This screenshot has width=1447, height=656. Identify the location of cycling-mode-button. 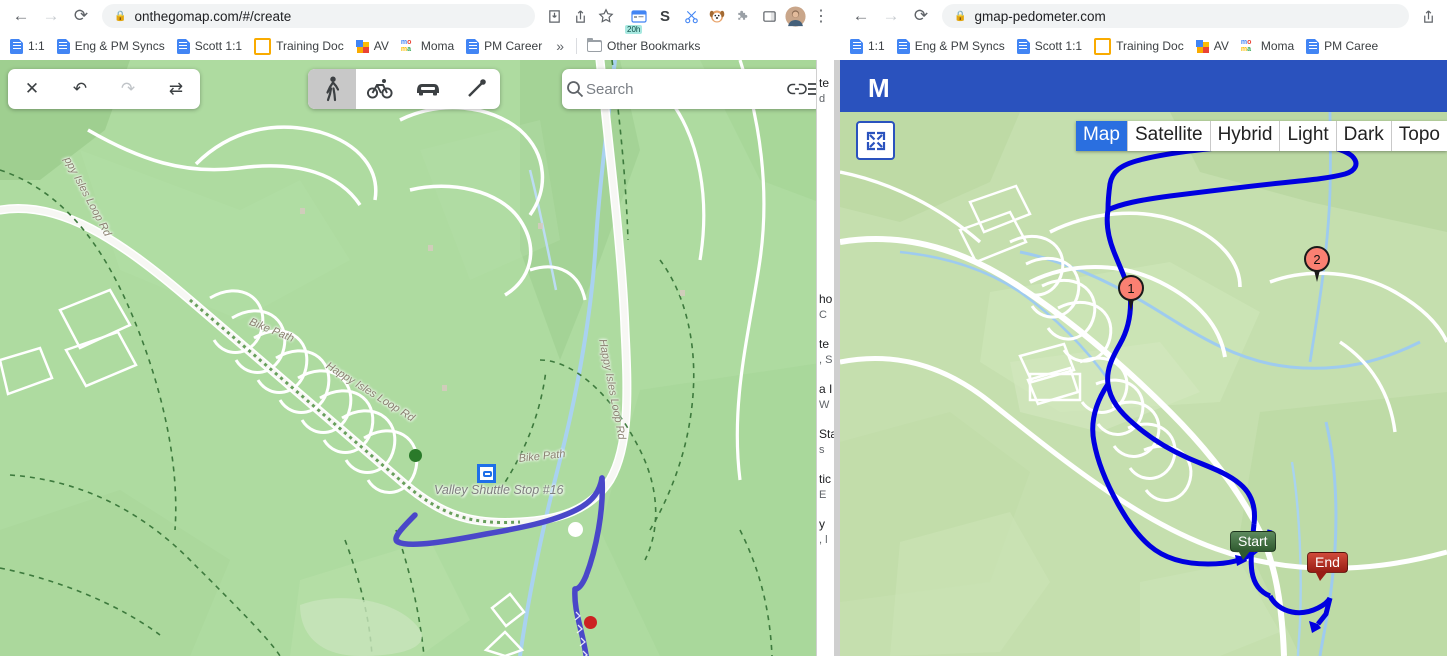
(380, 89).